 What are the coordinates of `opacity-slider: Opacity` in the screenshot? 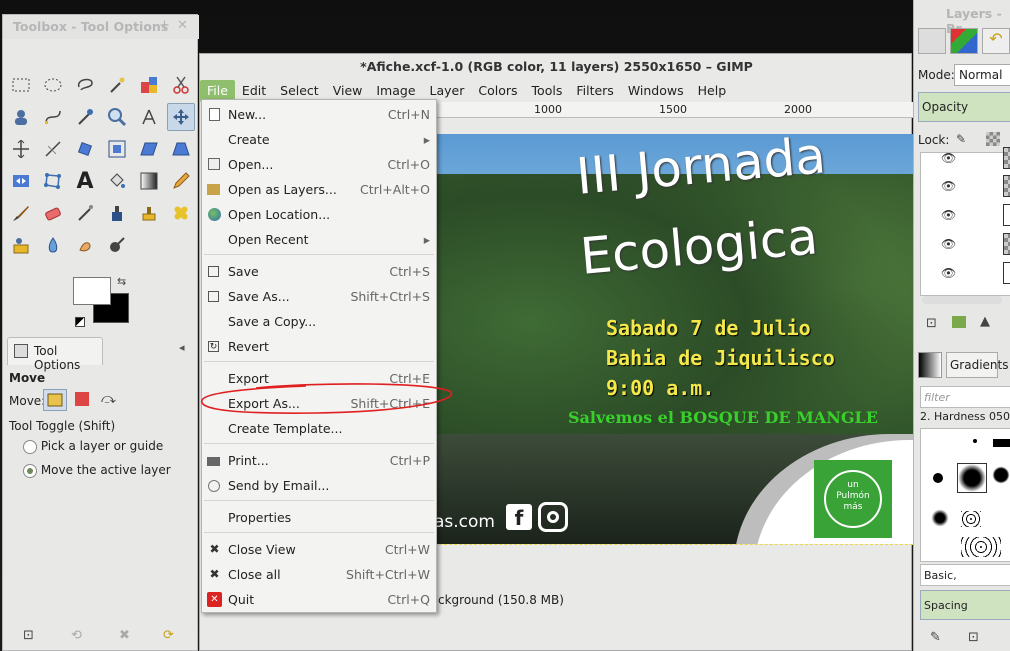 It's located at (964, 107).